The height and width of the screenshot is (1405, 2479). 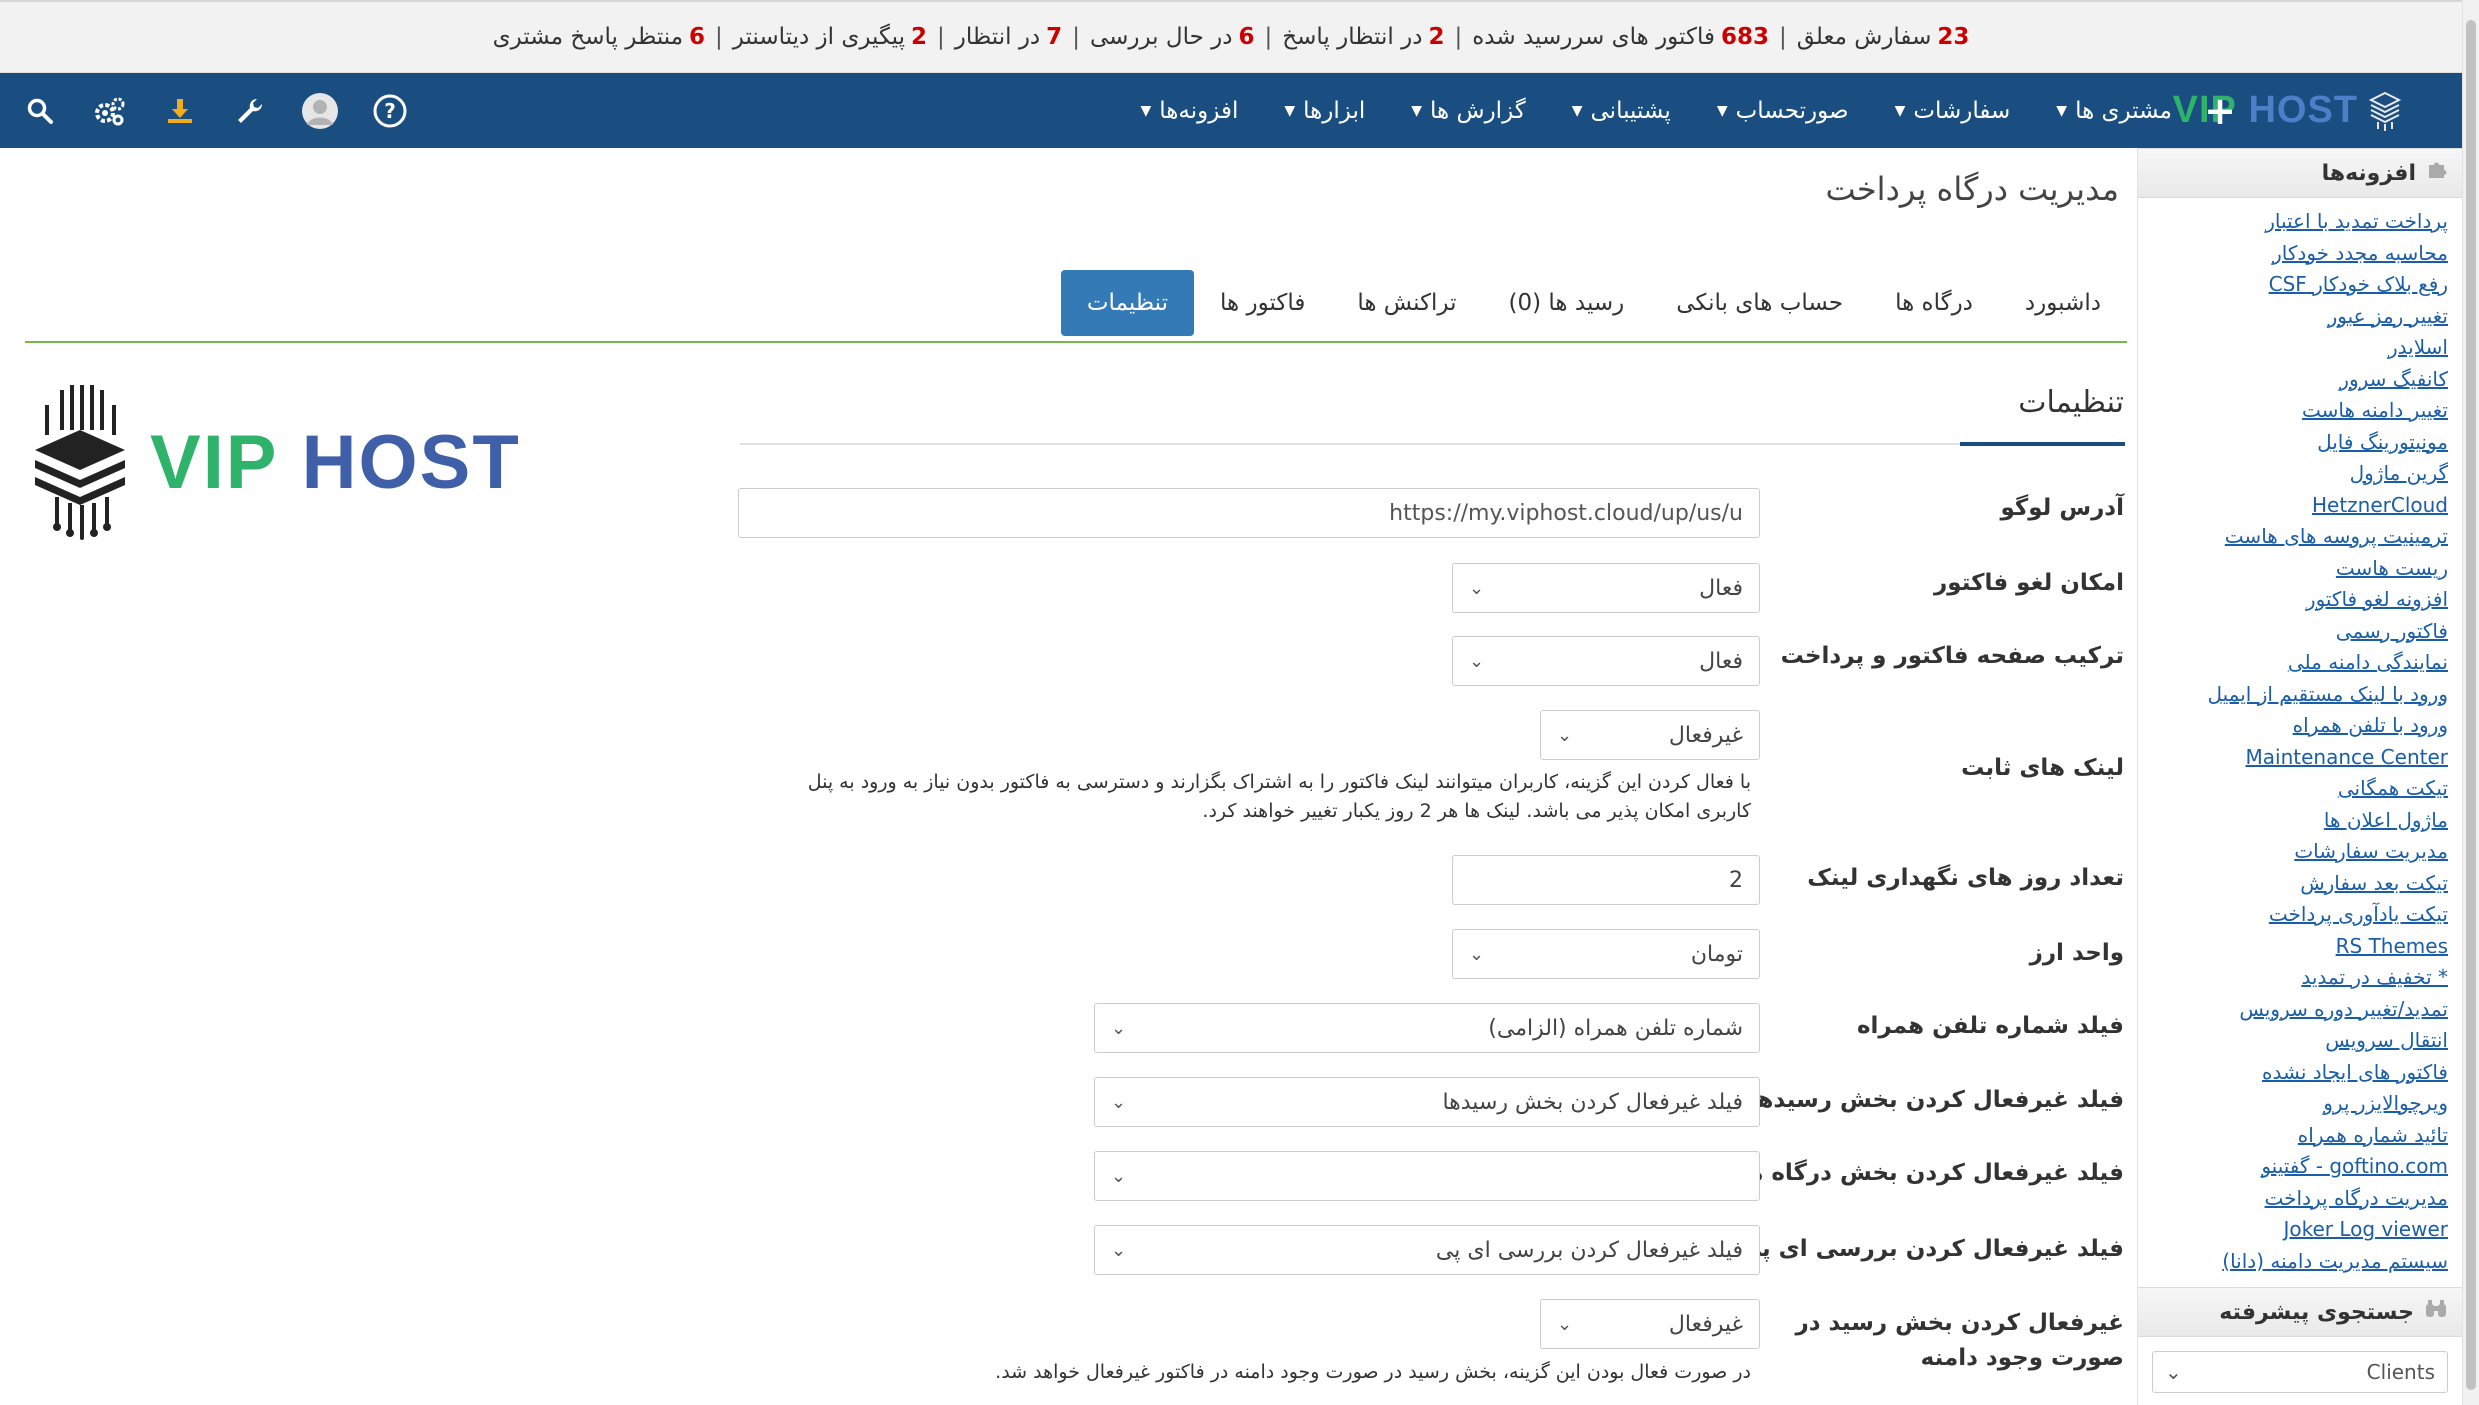 I want to click on sidebar-addon-link: انتقال سرویس, so click(x=2386, y=1040).